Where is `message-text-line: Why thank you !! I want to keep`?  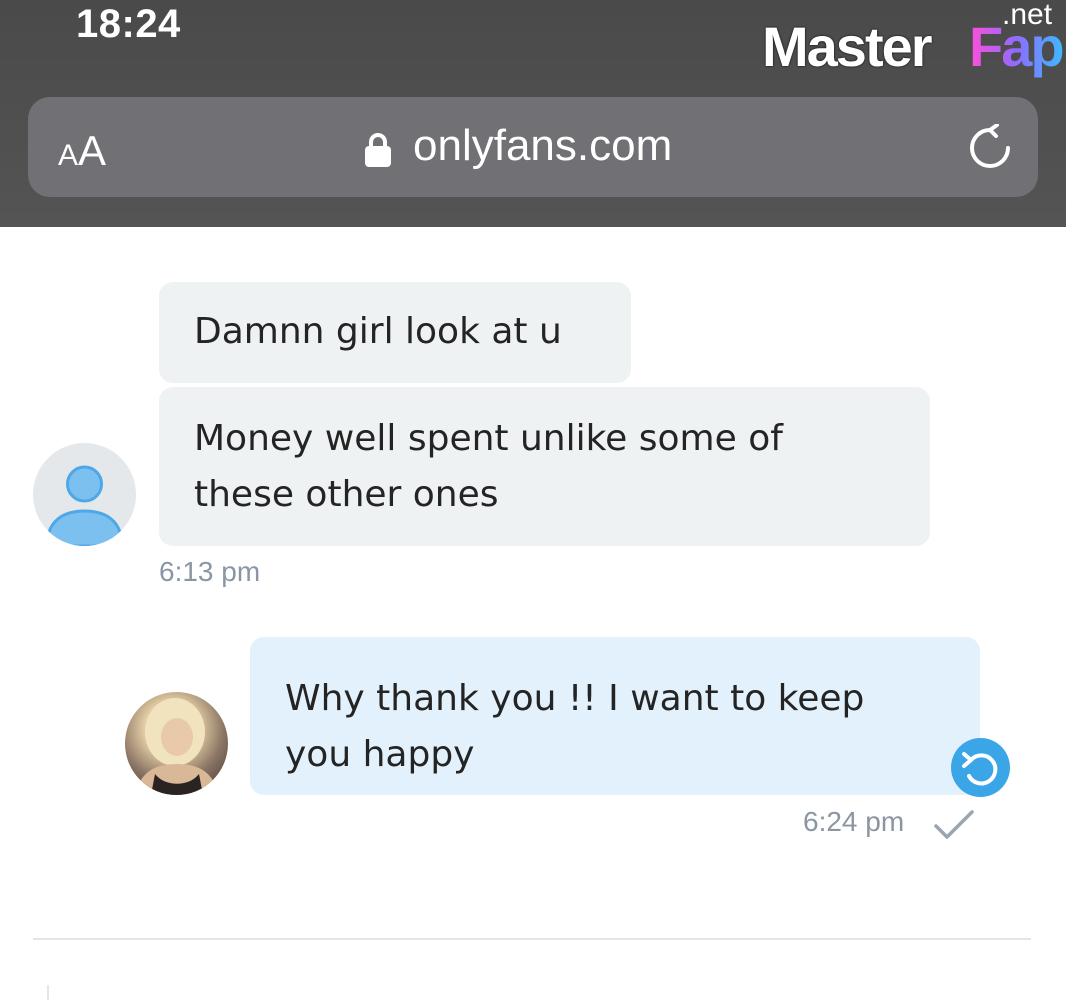
message-text-line: Why thank you !! I want to keep is located at coordinates (575, 698).